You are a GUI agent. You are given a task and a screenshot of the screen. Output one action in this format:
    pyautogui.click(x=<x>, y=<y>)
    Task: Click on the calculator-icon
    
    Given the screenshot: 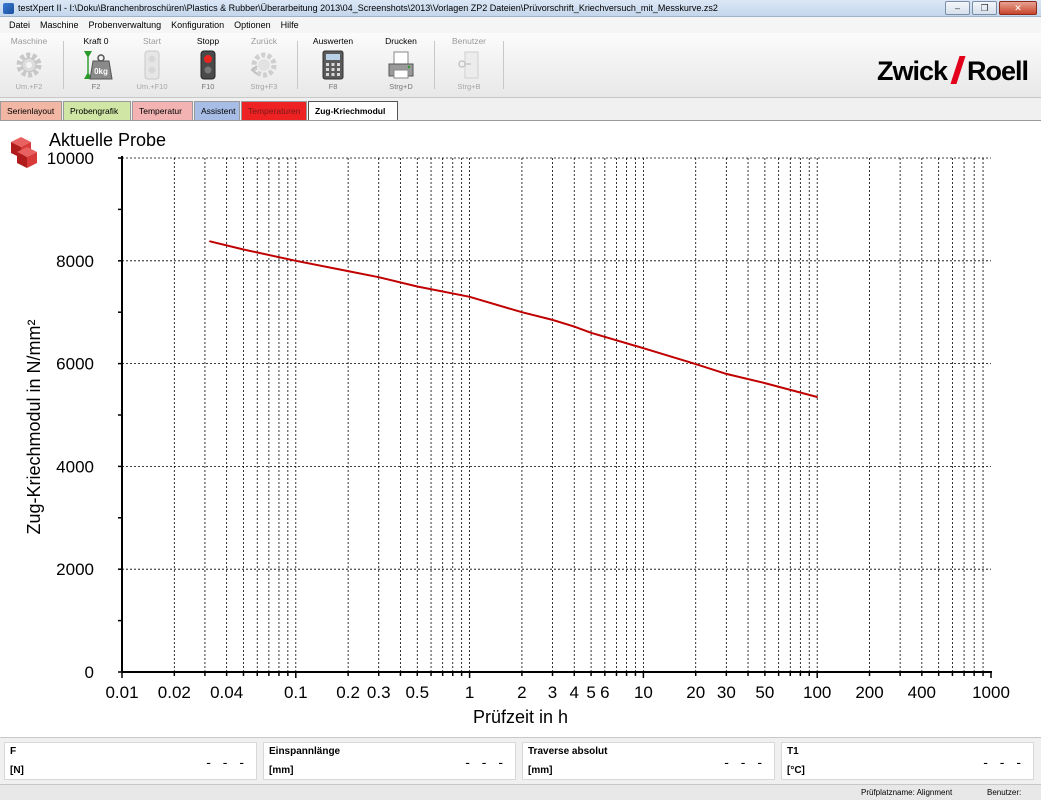 What is the action you would take?
    pyautogui.click(x=333, y=65)
    